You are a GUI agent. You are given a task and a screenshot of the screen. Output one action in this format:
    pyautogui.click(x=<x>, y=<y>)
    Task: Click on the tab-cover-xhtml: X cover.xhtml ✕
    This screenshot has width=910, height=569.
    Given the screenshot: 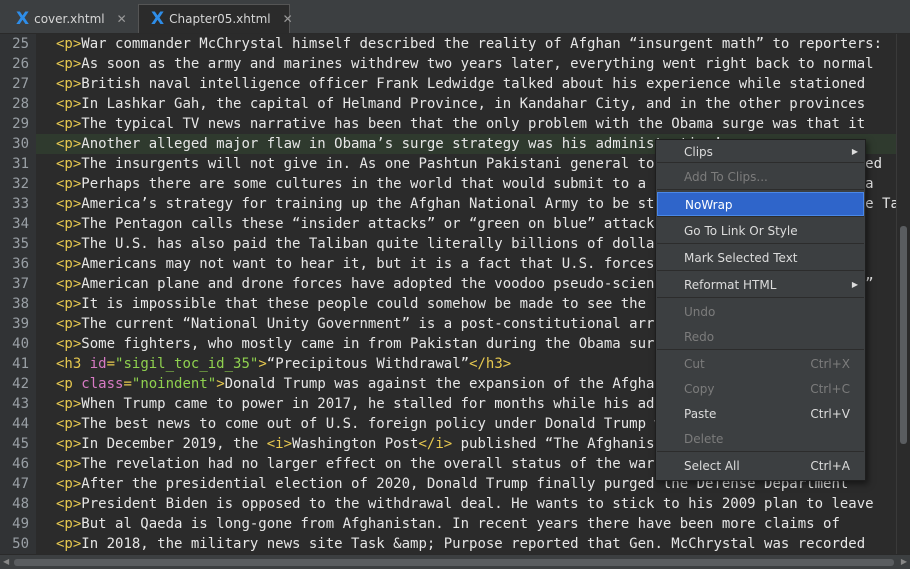 What is the action you would take?
    pyautogui.click(x=70, y=18)
    